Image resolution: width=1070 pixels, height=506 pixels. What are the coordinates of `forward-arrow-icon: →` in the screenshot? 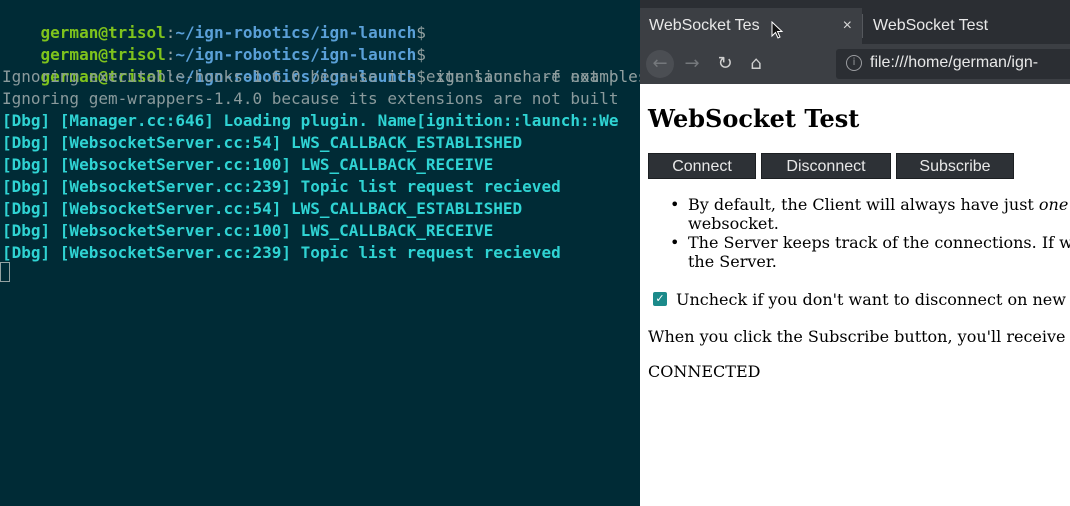 It's located at (692, 64).